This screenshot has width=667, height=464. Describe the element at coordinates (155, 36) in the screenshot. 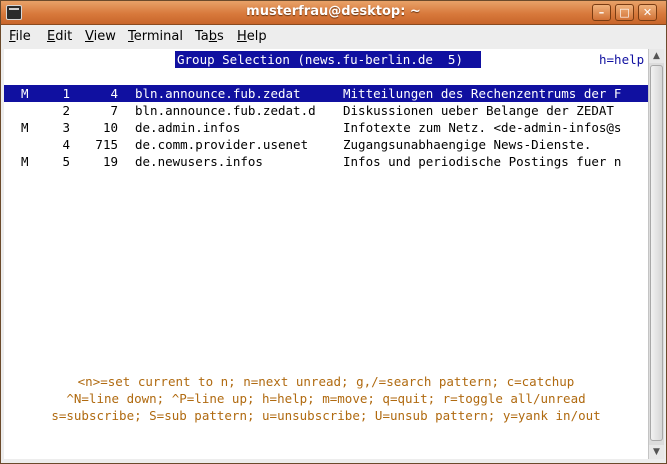

I see `menu-terminal: Terminal` at that location.